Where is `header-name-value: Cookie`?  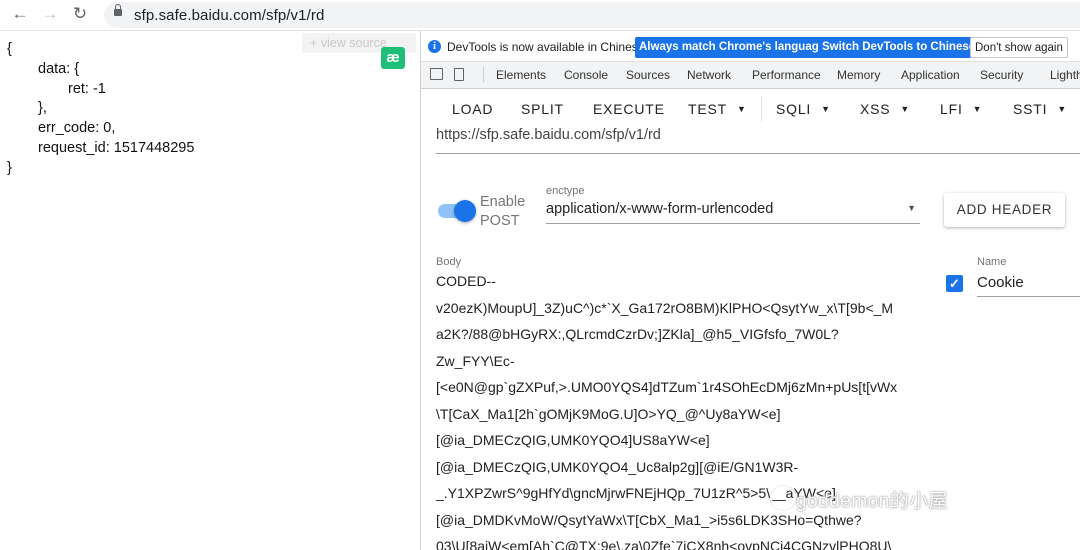
header-name-value: Cookie is located at coordinates (1000, 282).